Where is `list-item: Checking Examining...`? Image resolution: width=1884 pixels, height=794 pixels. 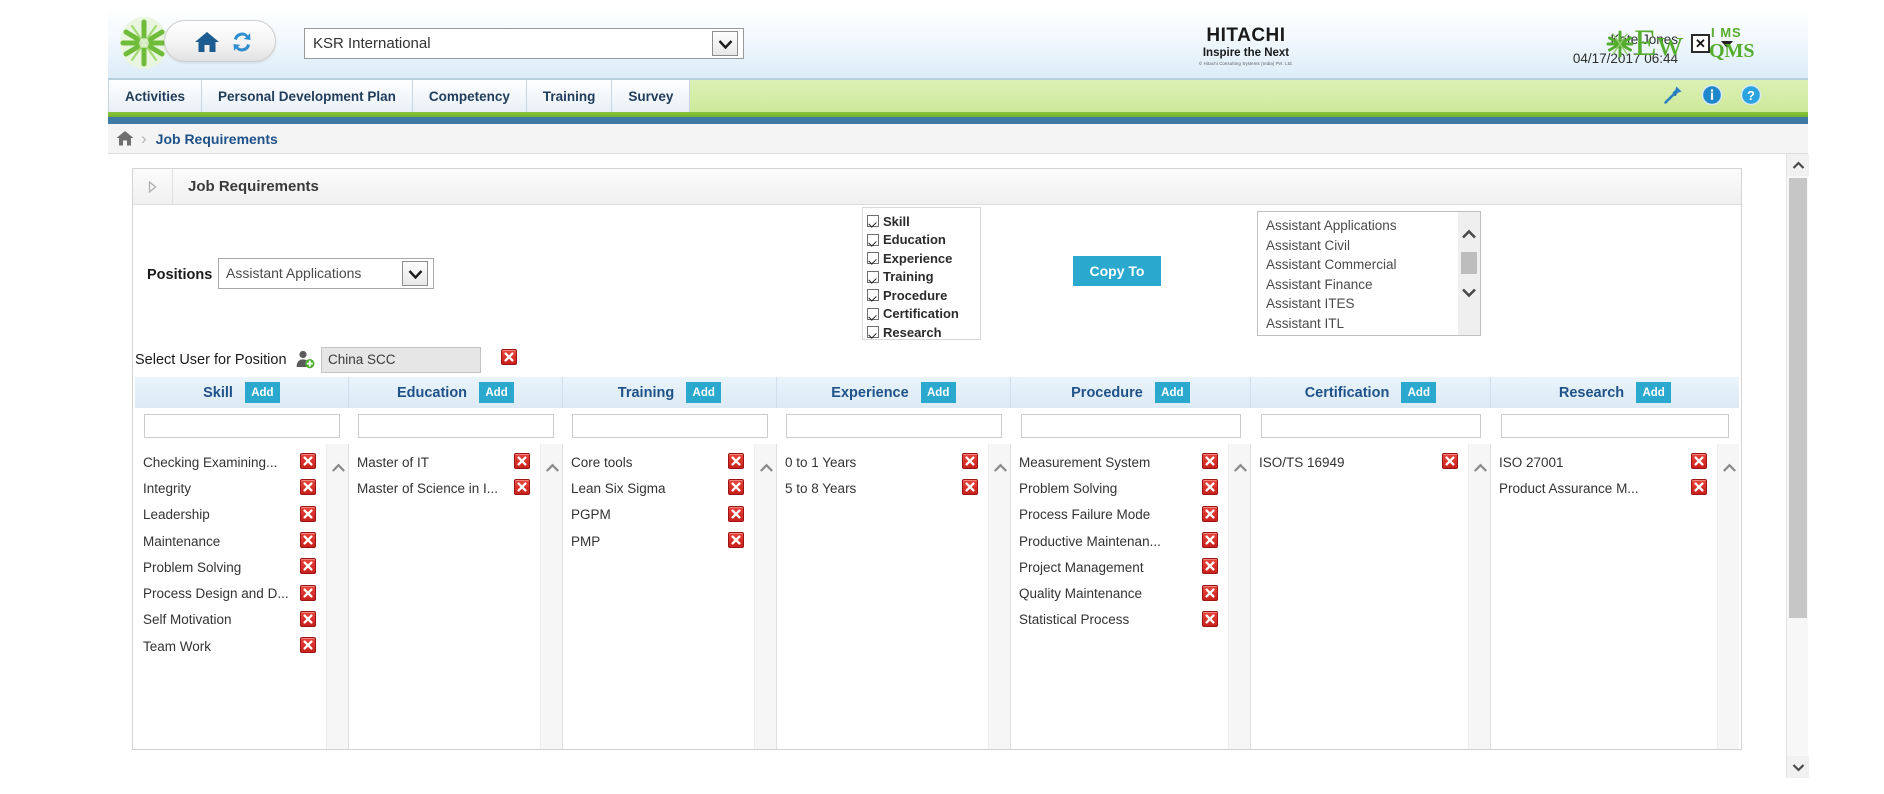 list-item: Checking Examining... is located at coordinates (234, 462).